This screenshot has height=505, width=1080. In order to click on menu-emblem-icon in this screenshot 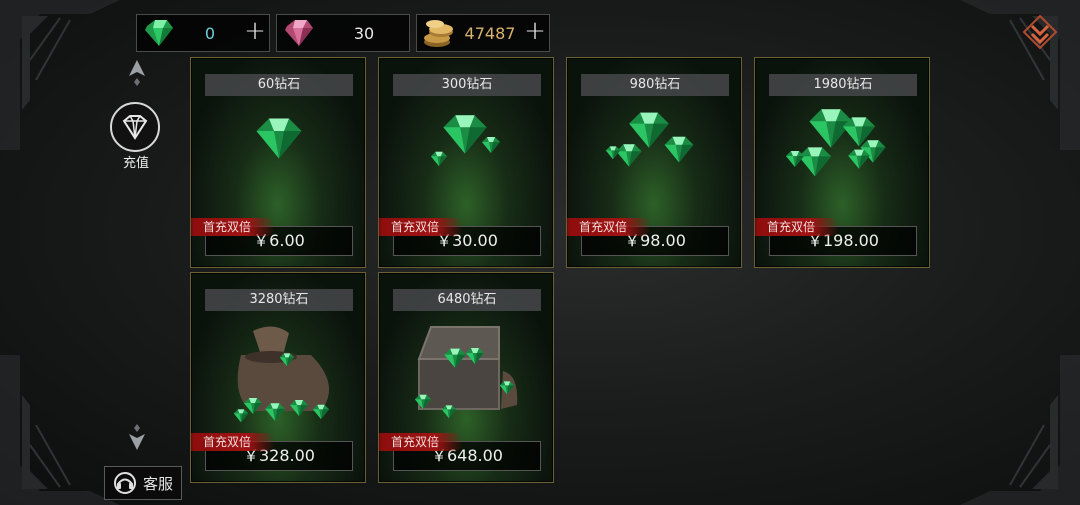, I will do `click(1040, 32)`.